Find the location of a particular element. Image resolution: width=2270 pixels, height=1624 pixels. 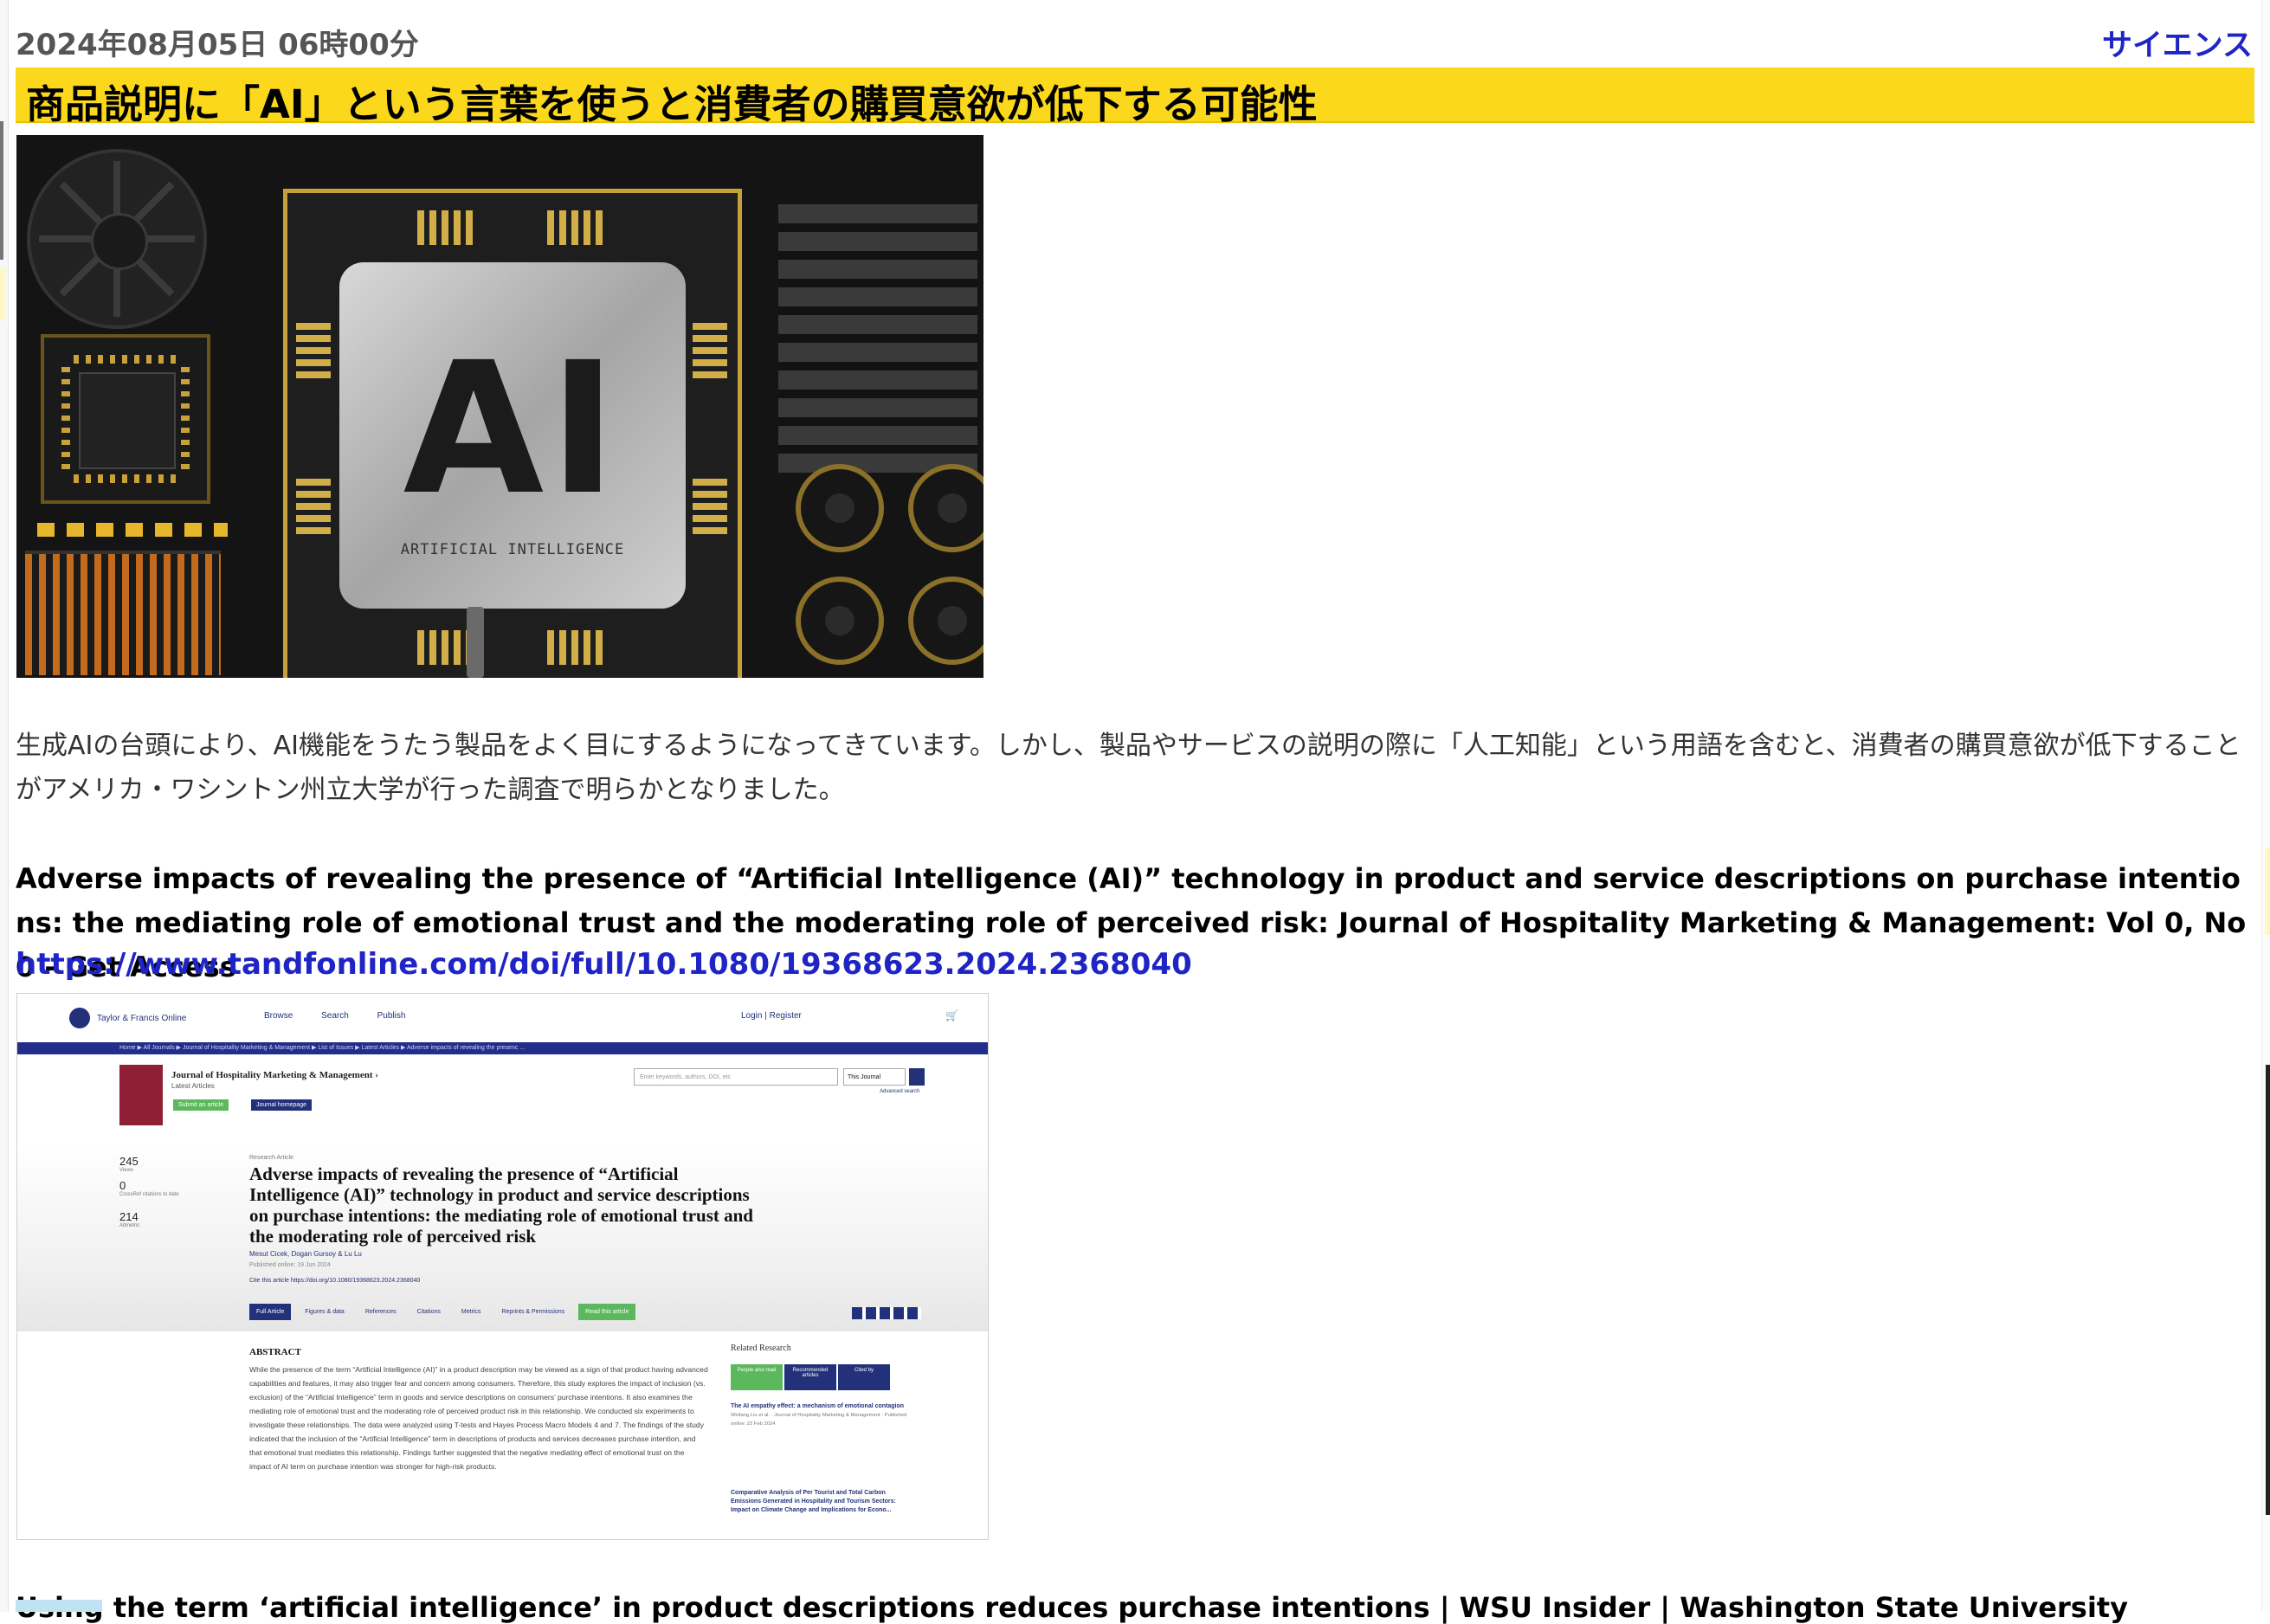

tab-citations: Citations is located at coordinates (428, 1312).